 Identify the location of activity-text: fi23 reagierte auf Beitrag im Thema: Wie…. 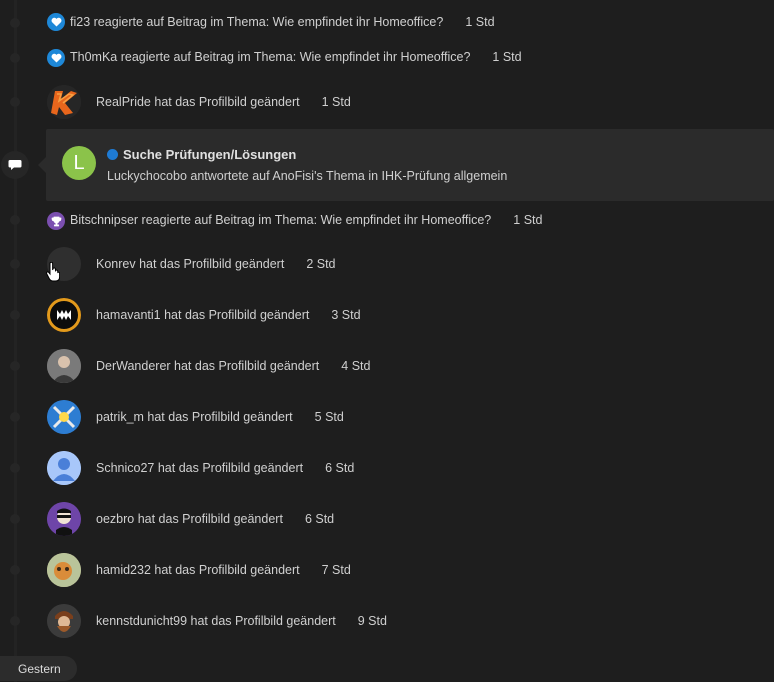
(256, 22).